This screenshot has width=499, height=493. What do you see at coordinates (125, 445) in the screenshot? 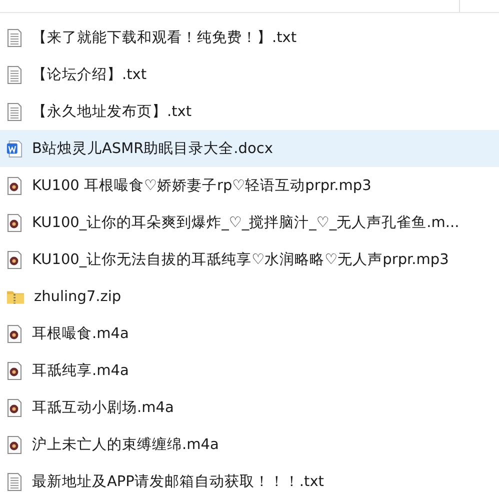
I see `file-name: 沪上未亡人的束缚缠绵.m4a` at bounding box center [125, 445].